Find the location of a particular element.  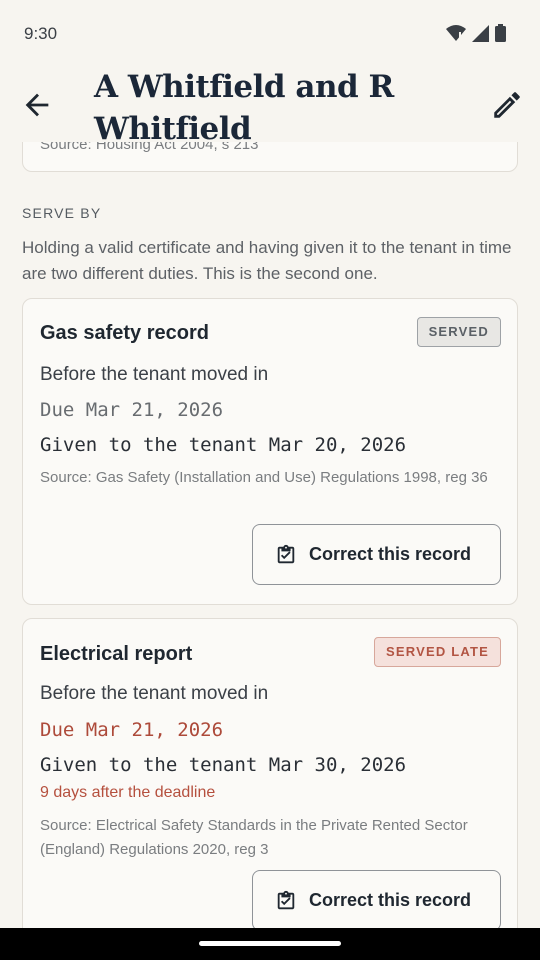

card-title: Electrical report is located at coordinates (116, 654).